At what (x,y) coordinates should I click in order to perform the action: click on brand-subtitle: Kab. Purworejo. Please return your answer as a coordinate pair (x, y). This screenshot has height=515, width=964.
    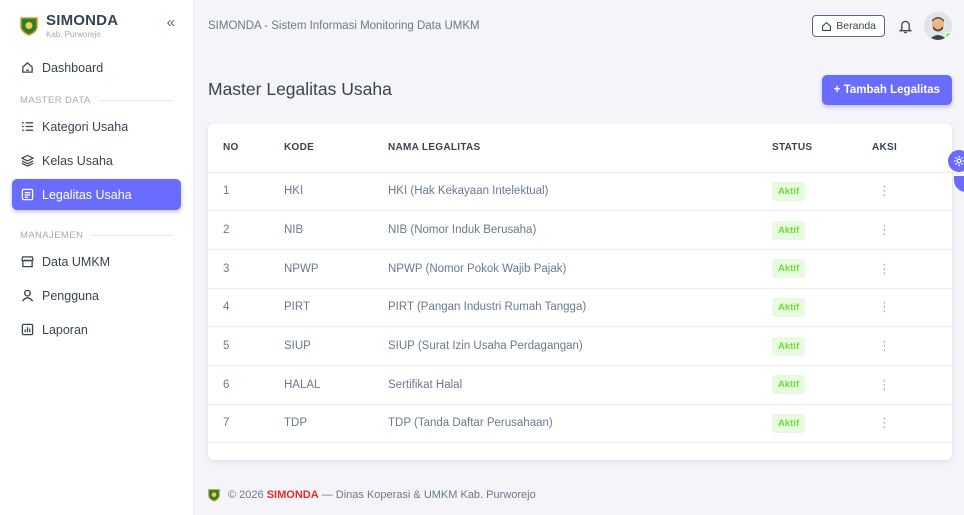
    Looking at the image, I should click on (73, 34).